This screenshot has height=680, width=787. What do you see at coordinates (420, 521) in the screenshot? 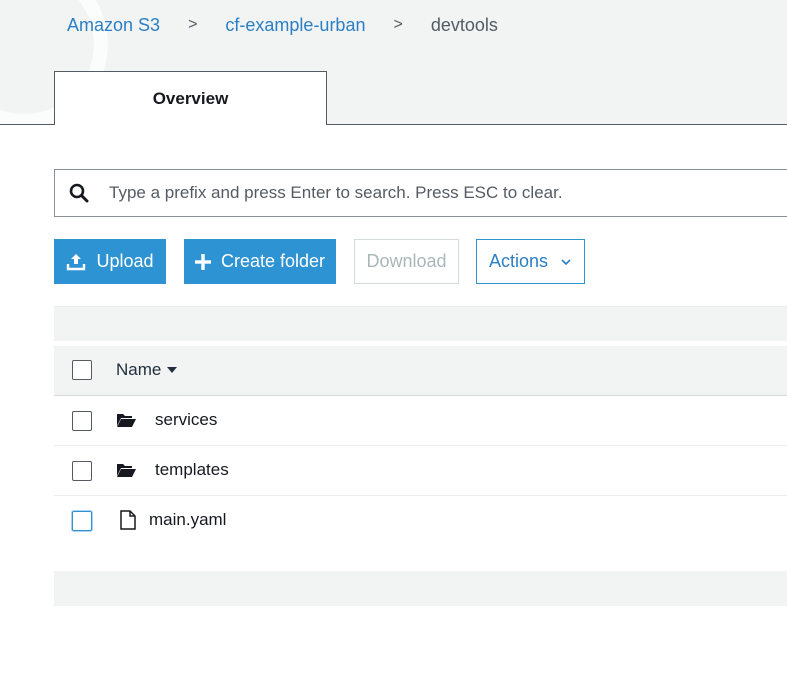
I see `table-row: main.yaml` at bounding box center [420, 521].